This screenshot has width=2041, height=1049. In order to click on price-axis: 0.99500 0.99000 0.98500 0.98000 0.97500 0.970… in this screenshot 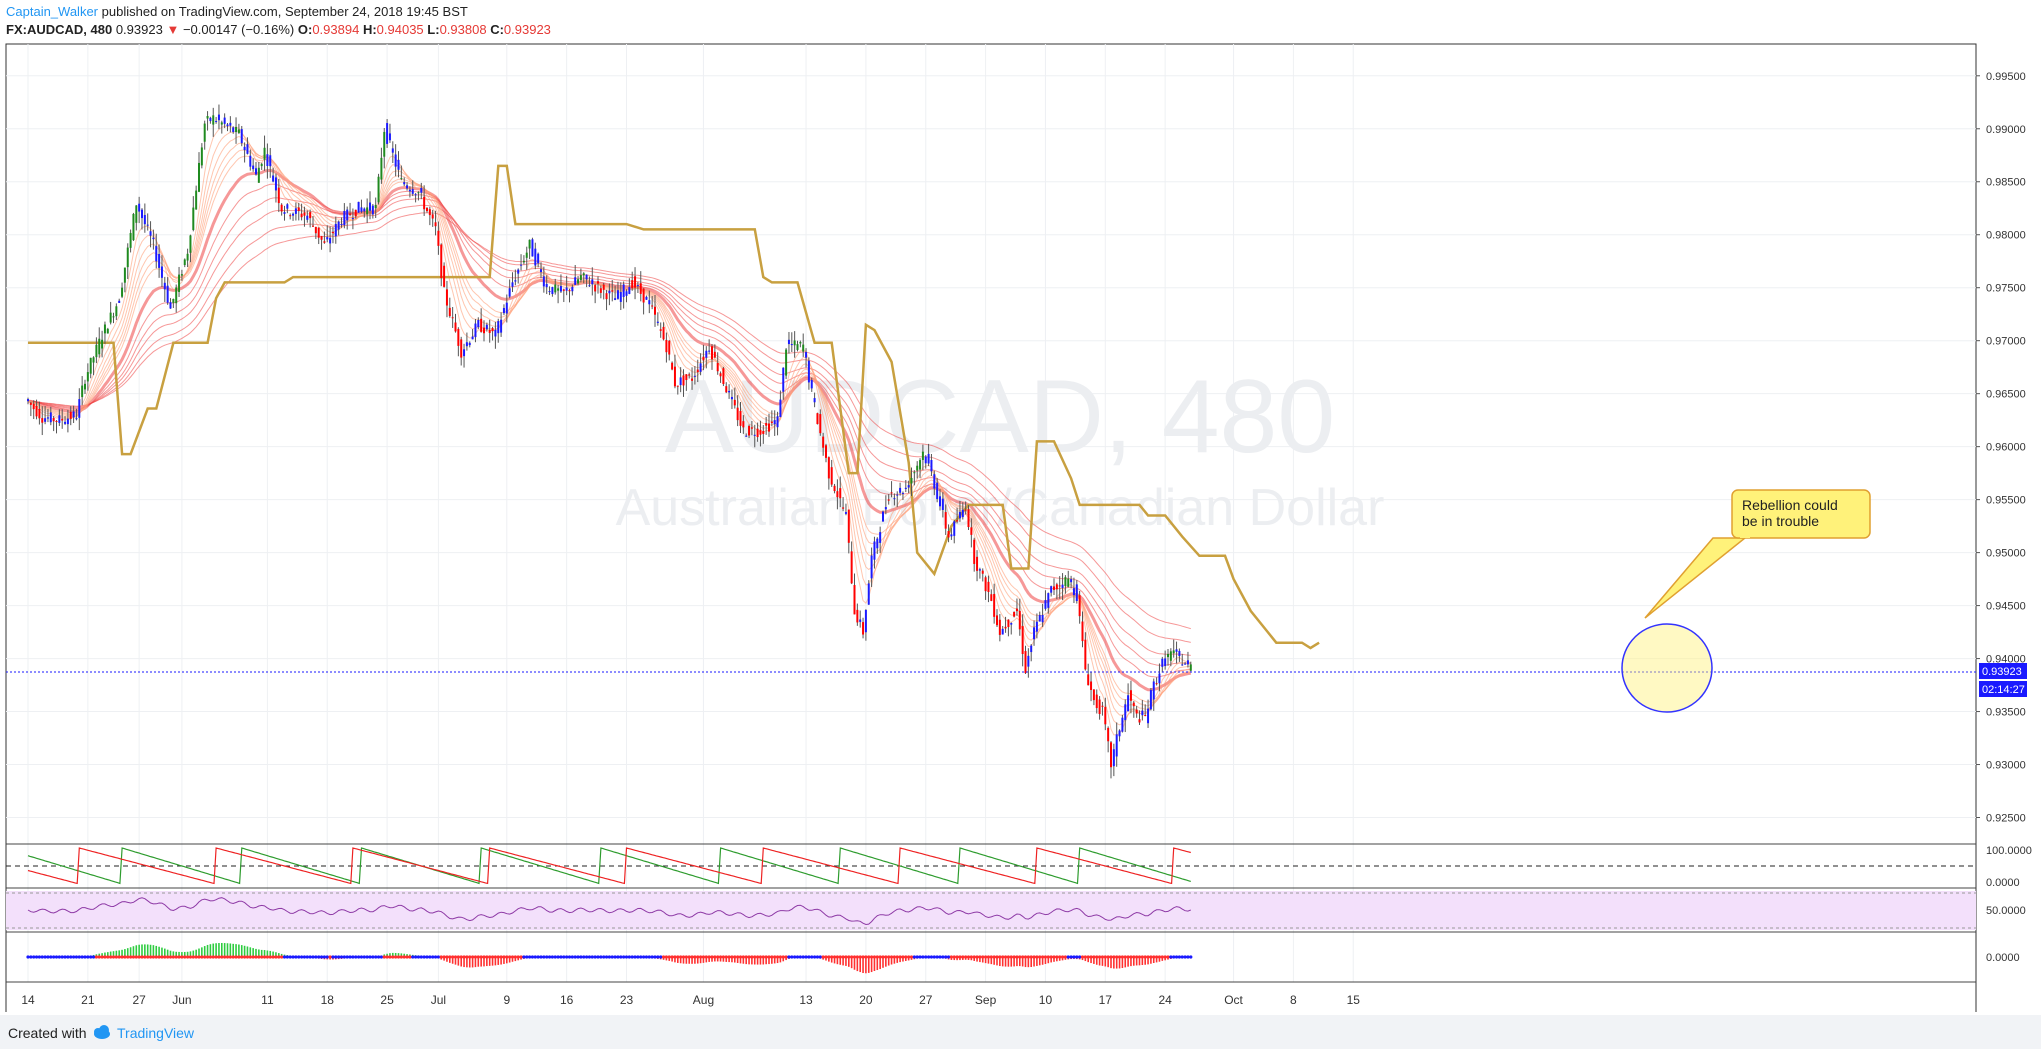, I will do `click(2001, 448)`.